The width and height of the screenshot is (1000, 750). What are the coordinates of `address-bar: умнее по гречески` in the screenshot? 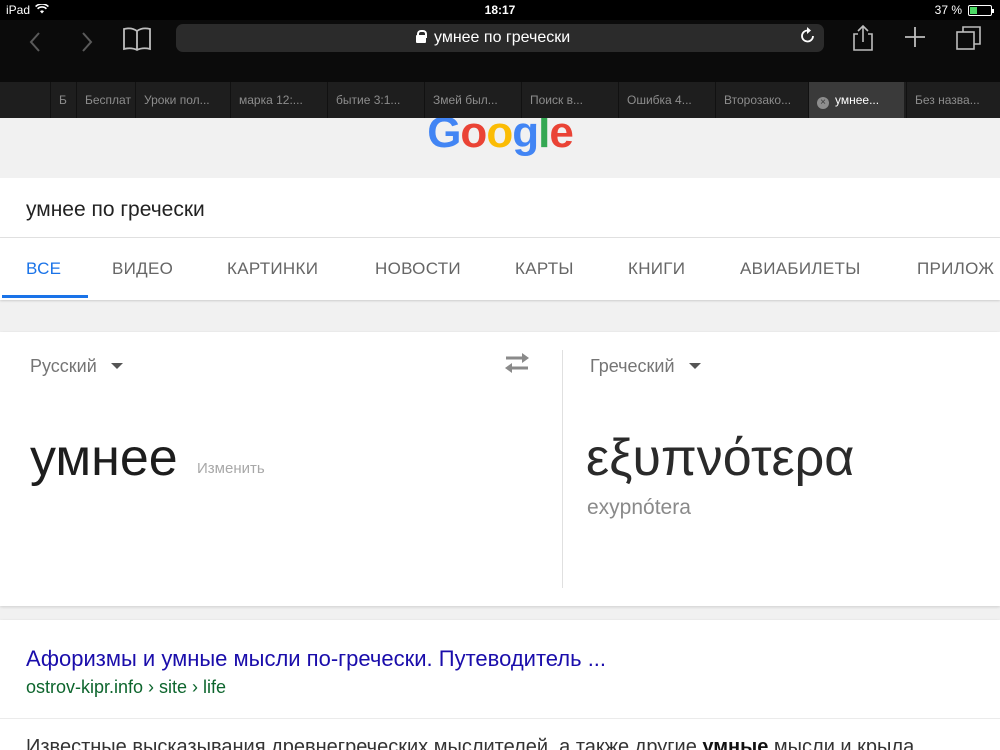 It's located at (500, 38).